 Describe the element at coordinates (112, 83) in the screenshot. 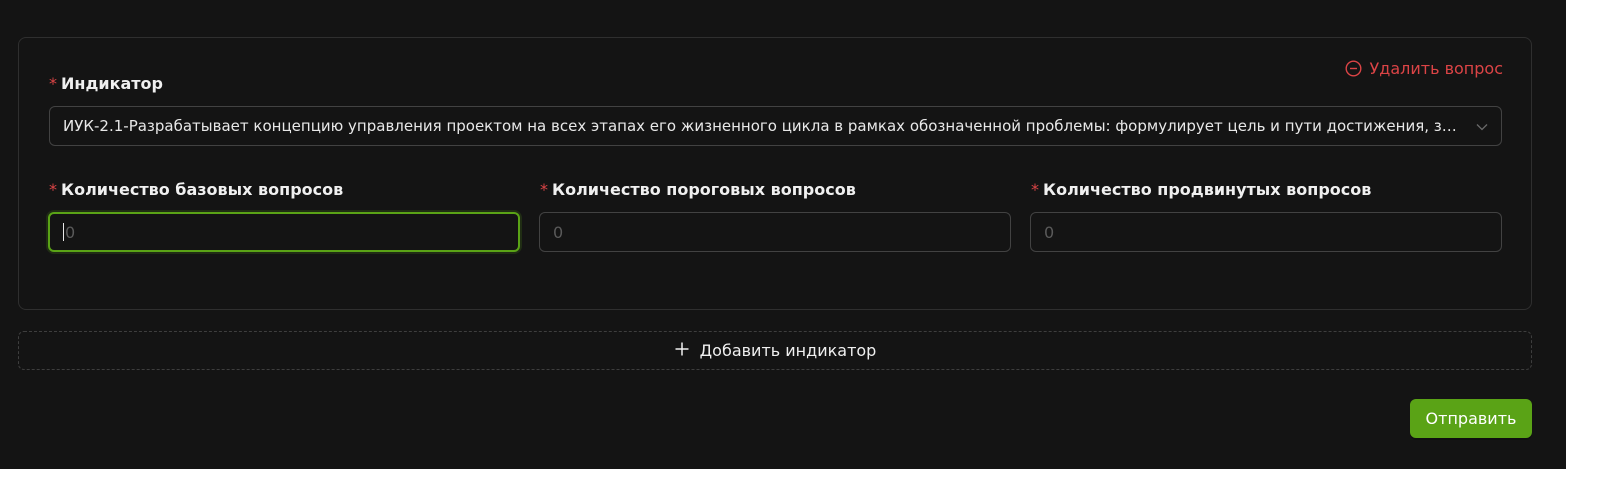

I see `indicator-label-text: Индикатор` at that location.